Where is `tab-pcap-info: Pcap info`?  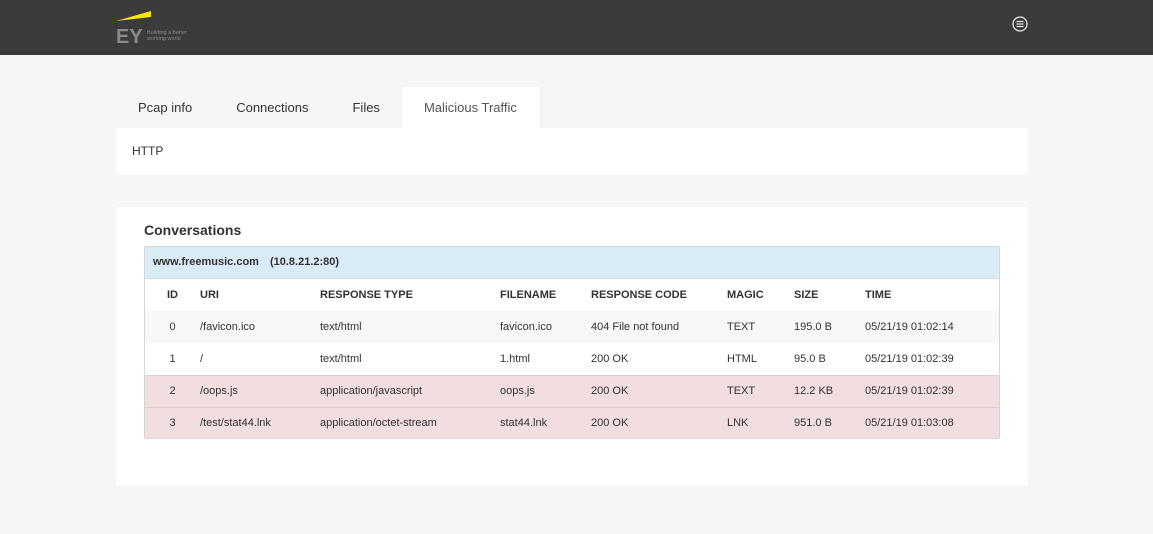
tab-pcap-info: Pcap info is located at coordinates (165, 107).